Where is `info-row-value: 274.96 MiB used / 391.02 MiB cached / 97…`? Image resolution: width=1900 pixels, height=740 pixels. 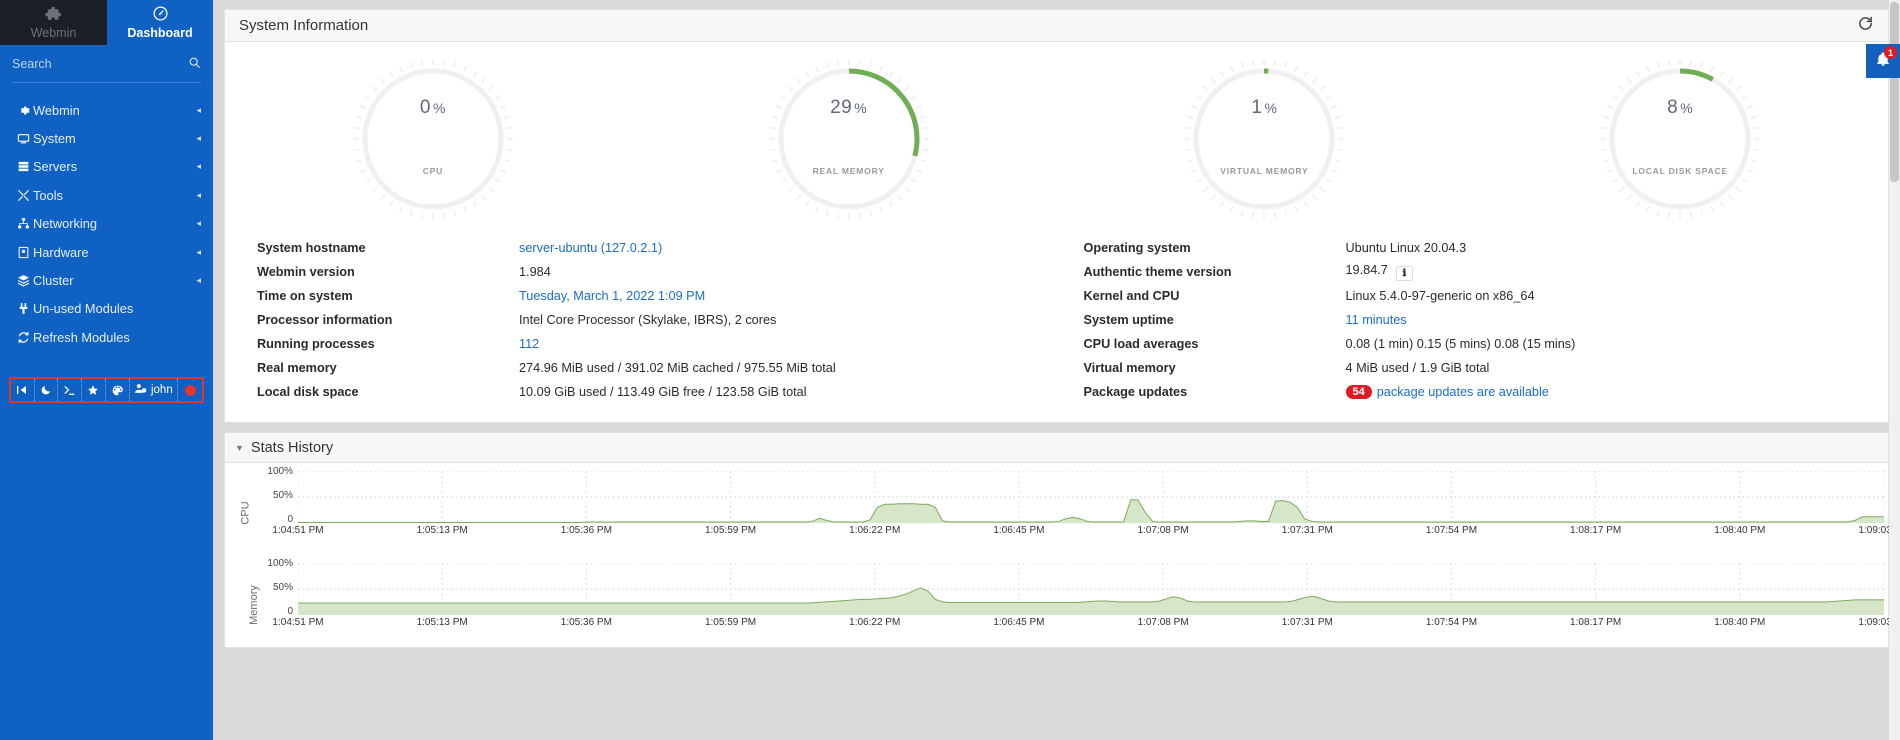 info-row-value: 274.96 MiB used / 391.02 MiB cached / 97… is located at coordinates (677, 368).